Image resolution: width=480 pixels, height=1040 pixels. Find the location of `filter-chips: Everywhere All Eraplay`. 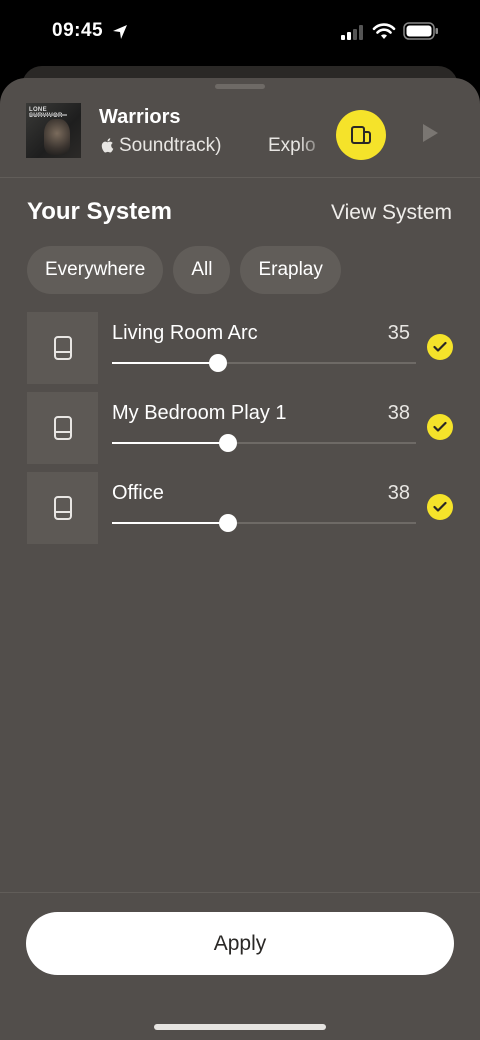

filter-chips: Everywhere All Eraplay is located at coordinates (184, 270).